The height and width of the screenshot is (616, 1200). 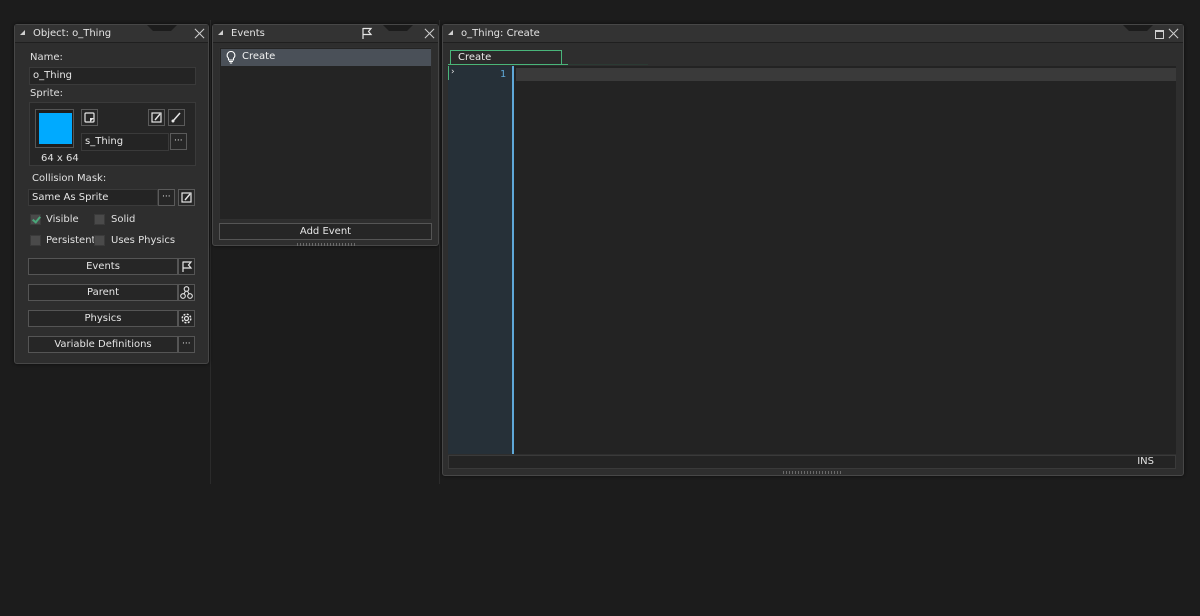 What do you see at coordinates (46, 57) in the screenshot?
I see `name-label: Name:` at bounding box center [46, 57].